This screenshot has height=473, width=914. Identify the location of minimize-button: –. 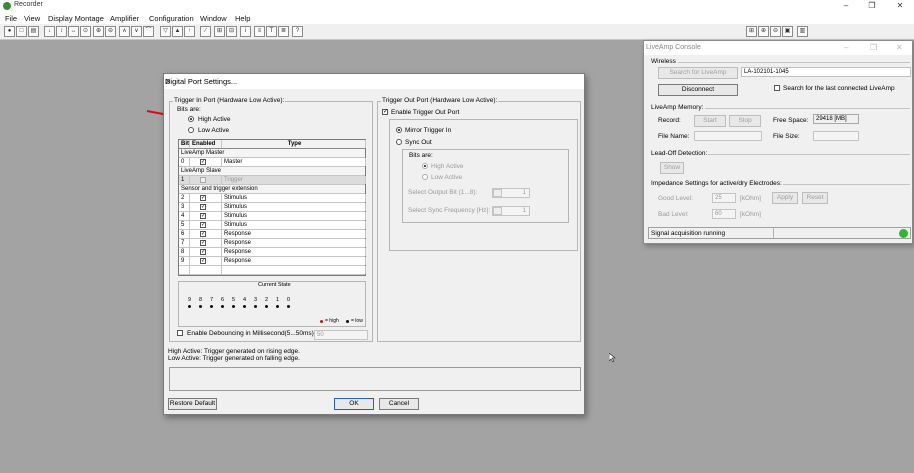
(846, 5).